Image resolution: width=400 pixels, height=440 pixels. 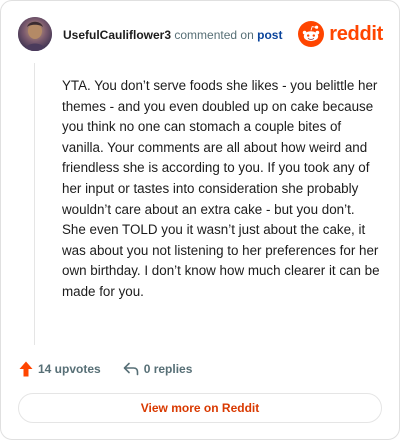 What do you see at coordinates (269, 35) in the screenshot?
I see `post-link: post` at bounding box center [269, 35].